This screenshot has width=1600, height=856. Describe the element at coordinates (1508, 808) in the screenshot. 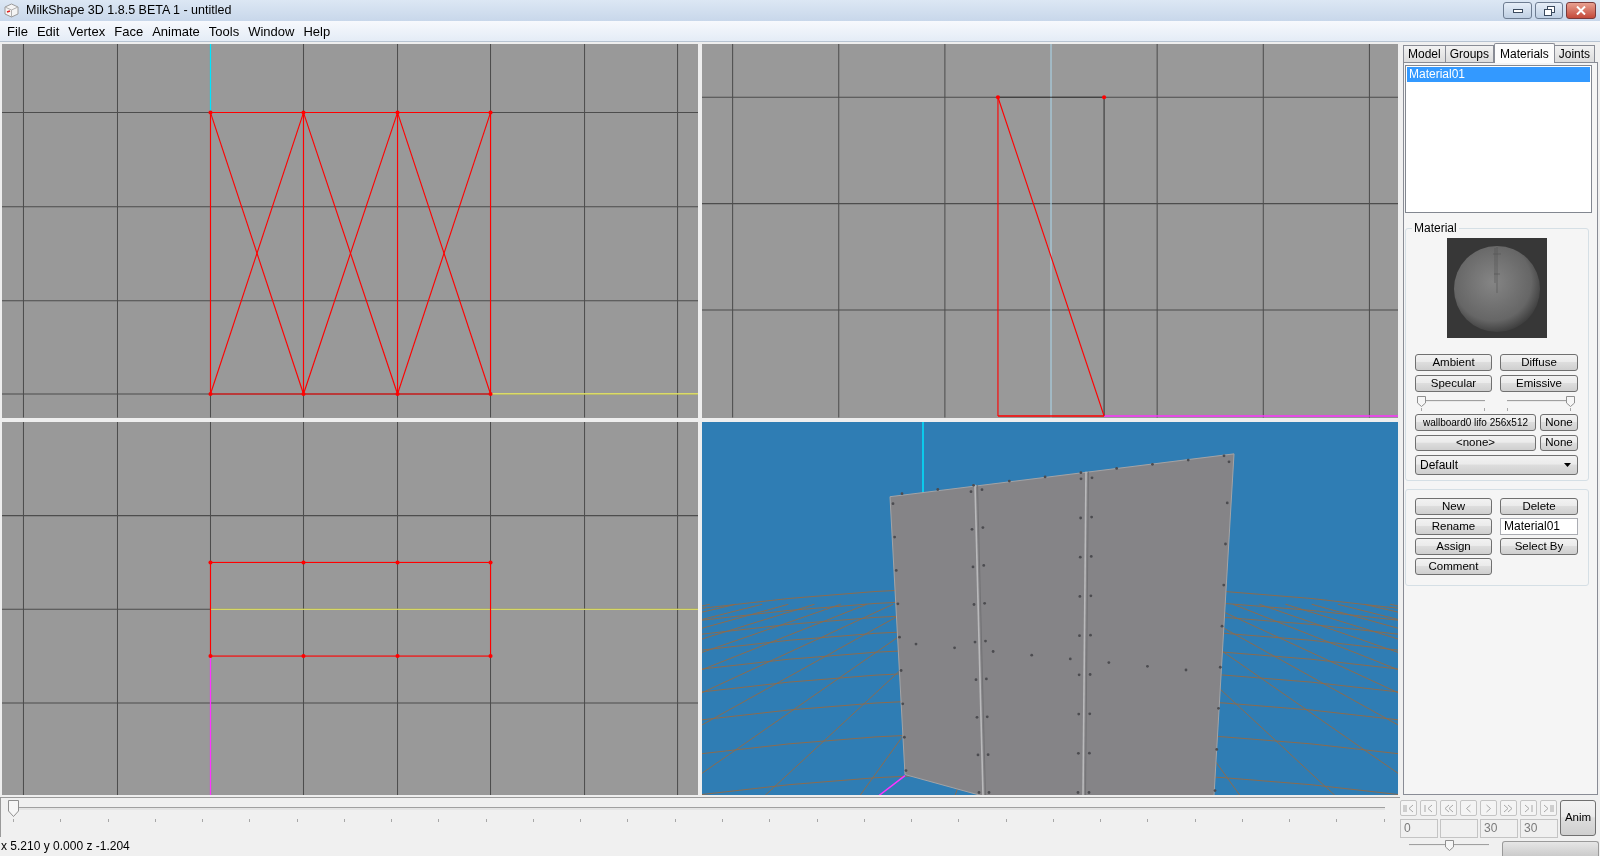

I see `double-chevron-right-icon` at that location.